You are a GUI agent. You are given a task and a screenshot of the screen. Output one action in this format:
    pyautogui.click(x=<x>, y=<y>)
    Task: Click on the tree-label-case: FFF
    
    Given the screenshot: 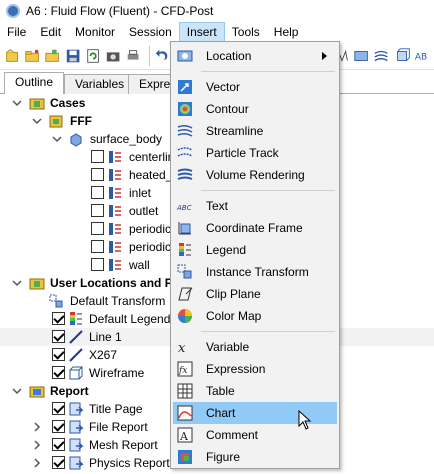 What is the action you would take?
    pyautogui.click(x=81, y=121)
    